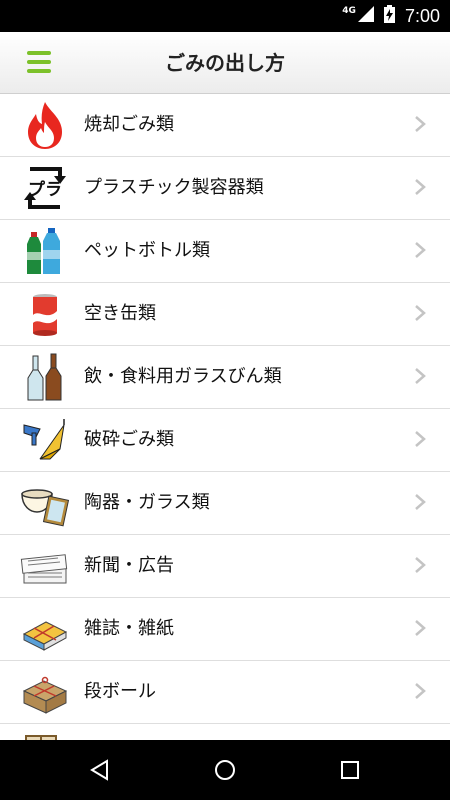  I want to click on list-item-plastic: プラ プラスチック製容器類, so click(225, 188).